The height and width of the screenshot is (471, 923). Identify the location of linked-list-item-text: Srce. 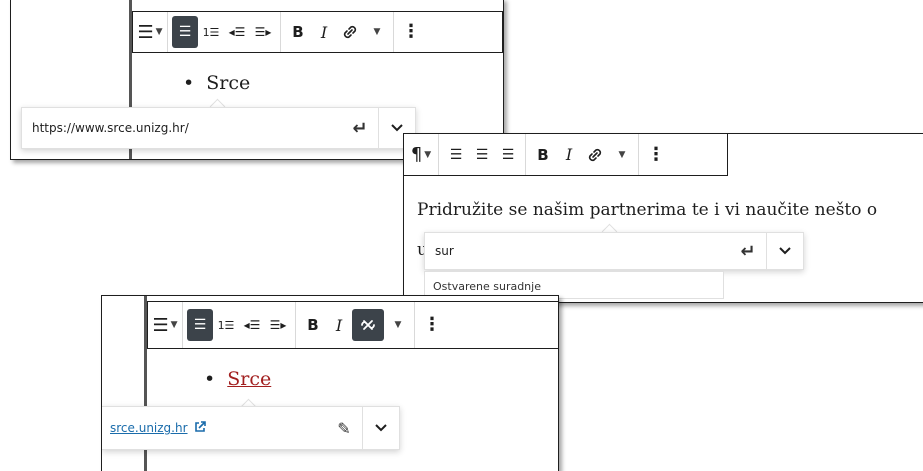
(249, 379).